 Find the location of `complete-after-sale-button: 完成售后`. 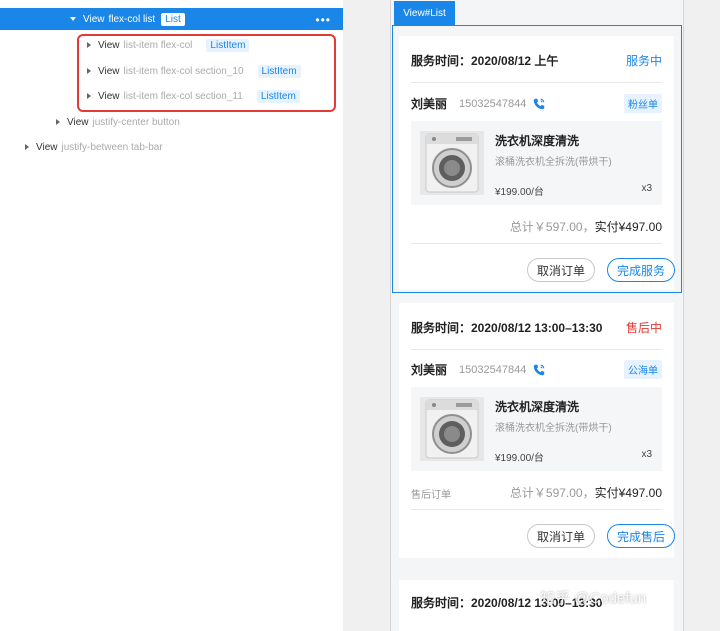

complete-after-sale-button: 完成售后 is located at coordinates (641, 536).